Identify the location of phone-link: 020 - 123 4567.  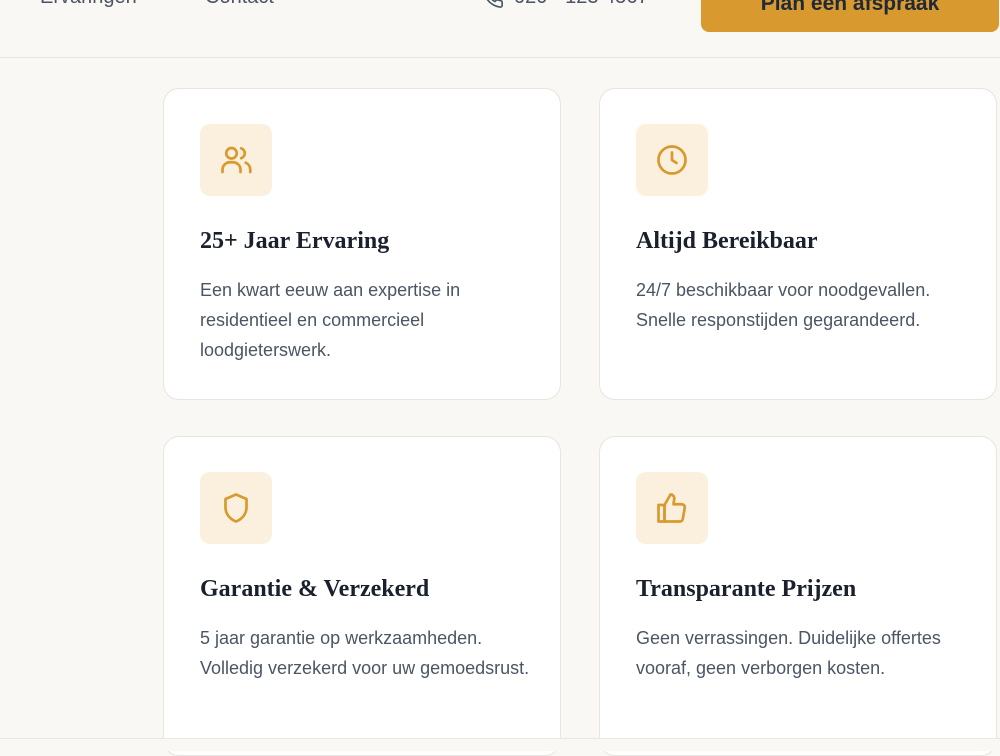
(565, 4).